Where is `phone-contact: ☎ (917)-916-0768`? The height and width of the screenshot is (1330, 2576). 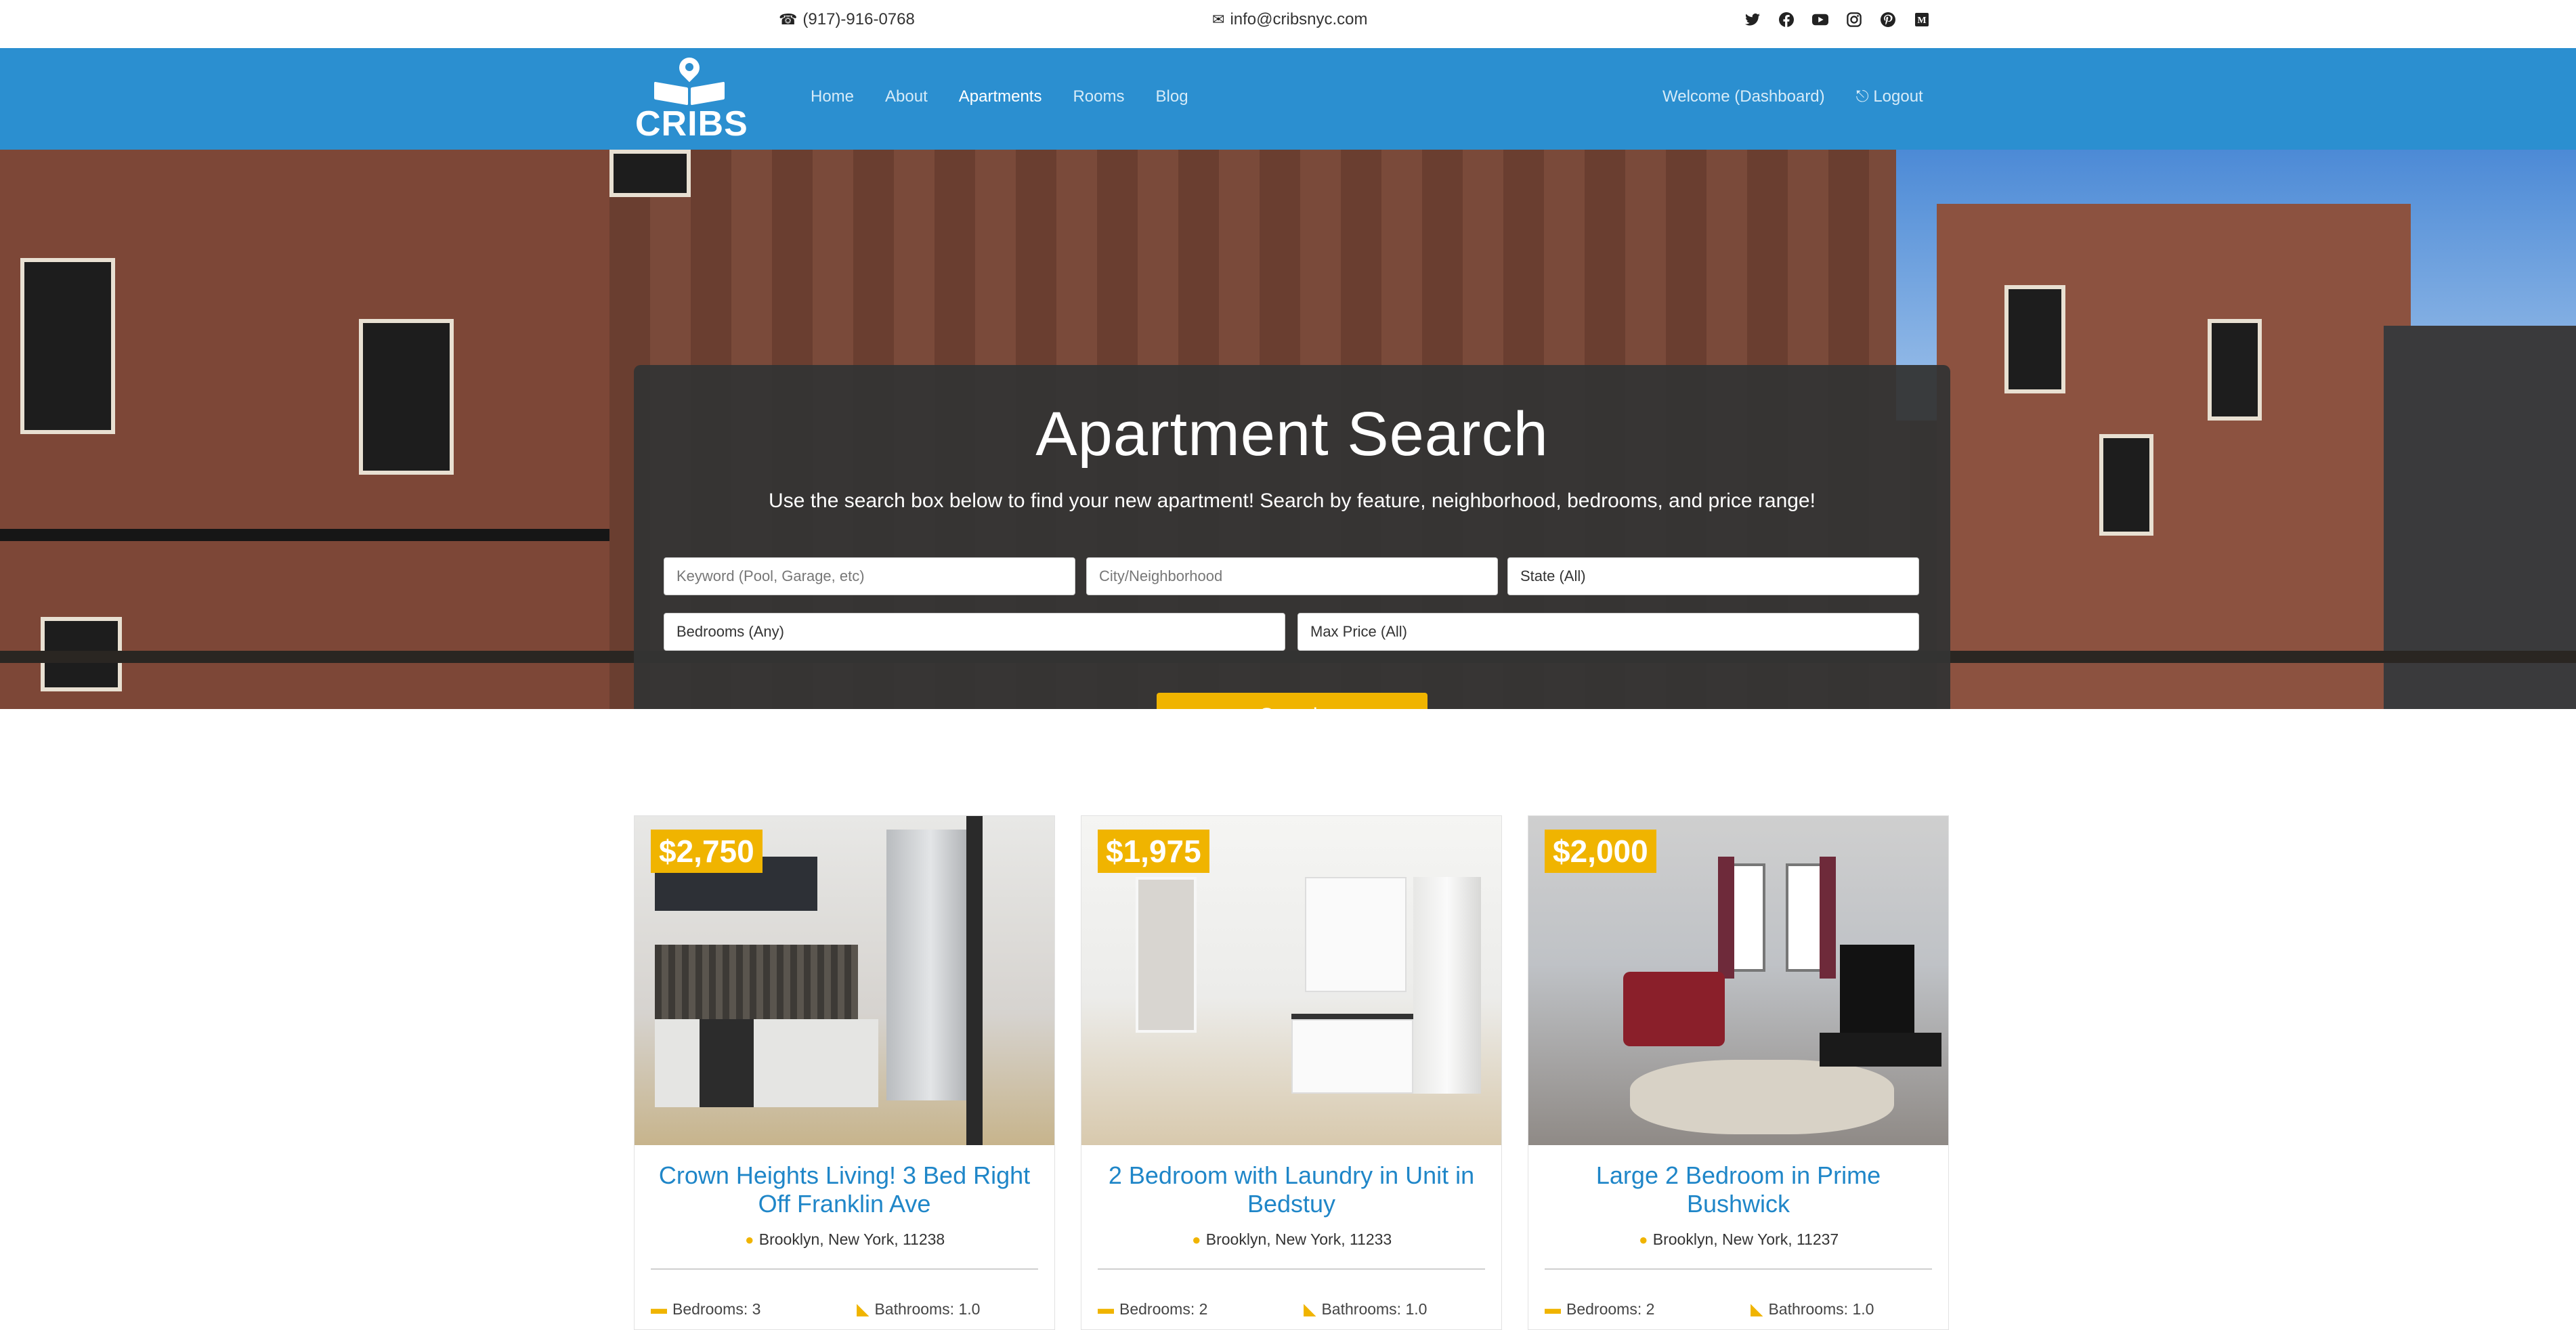
phone-contact: ☎ (917)-916-0768 is located at coordinates (847, 19).